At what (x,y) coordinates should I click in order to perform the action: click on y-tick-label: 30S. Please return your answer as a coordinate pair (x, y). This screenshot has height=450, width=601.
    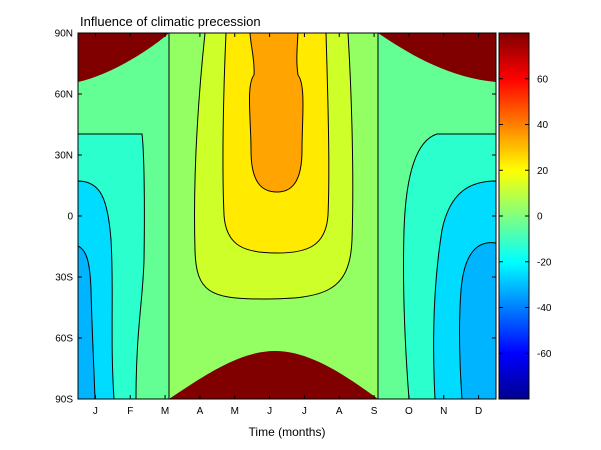
    Looking at the image, I should click on (64, 278).